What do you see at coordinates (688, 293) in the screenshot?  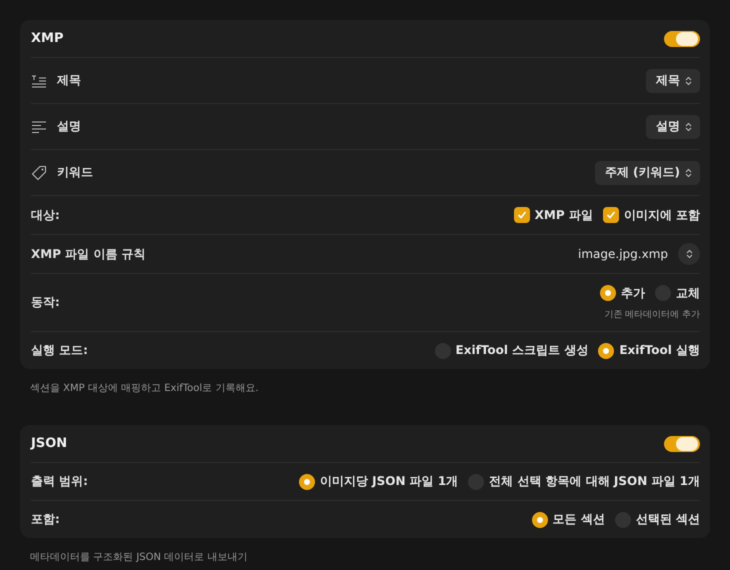 I see `radio-label: 교체` at bounding box center [688, 293].